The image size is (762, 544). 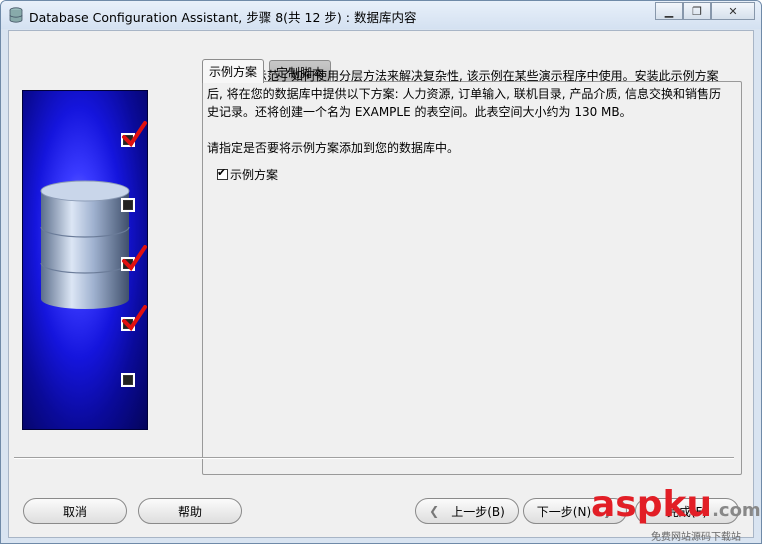 I want to click on wizard-illustration, so click(x=85, y=260).